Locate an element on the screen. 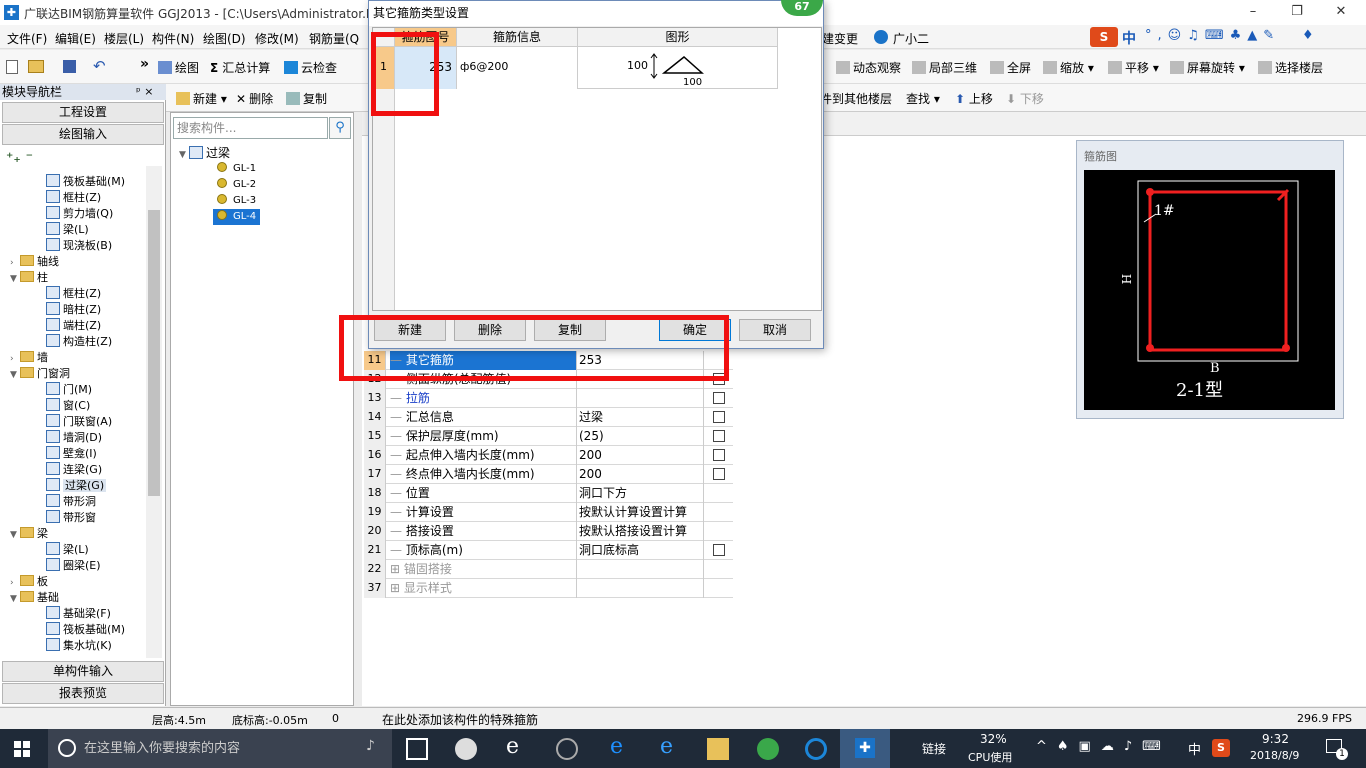 The height and width of the screenshot is (768, 1366). taskbar-link: 链接 is located at coordinates (934, 748).